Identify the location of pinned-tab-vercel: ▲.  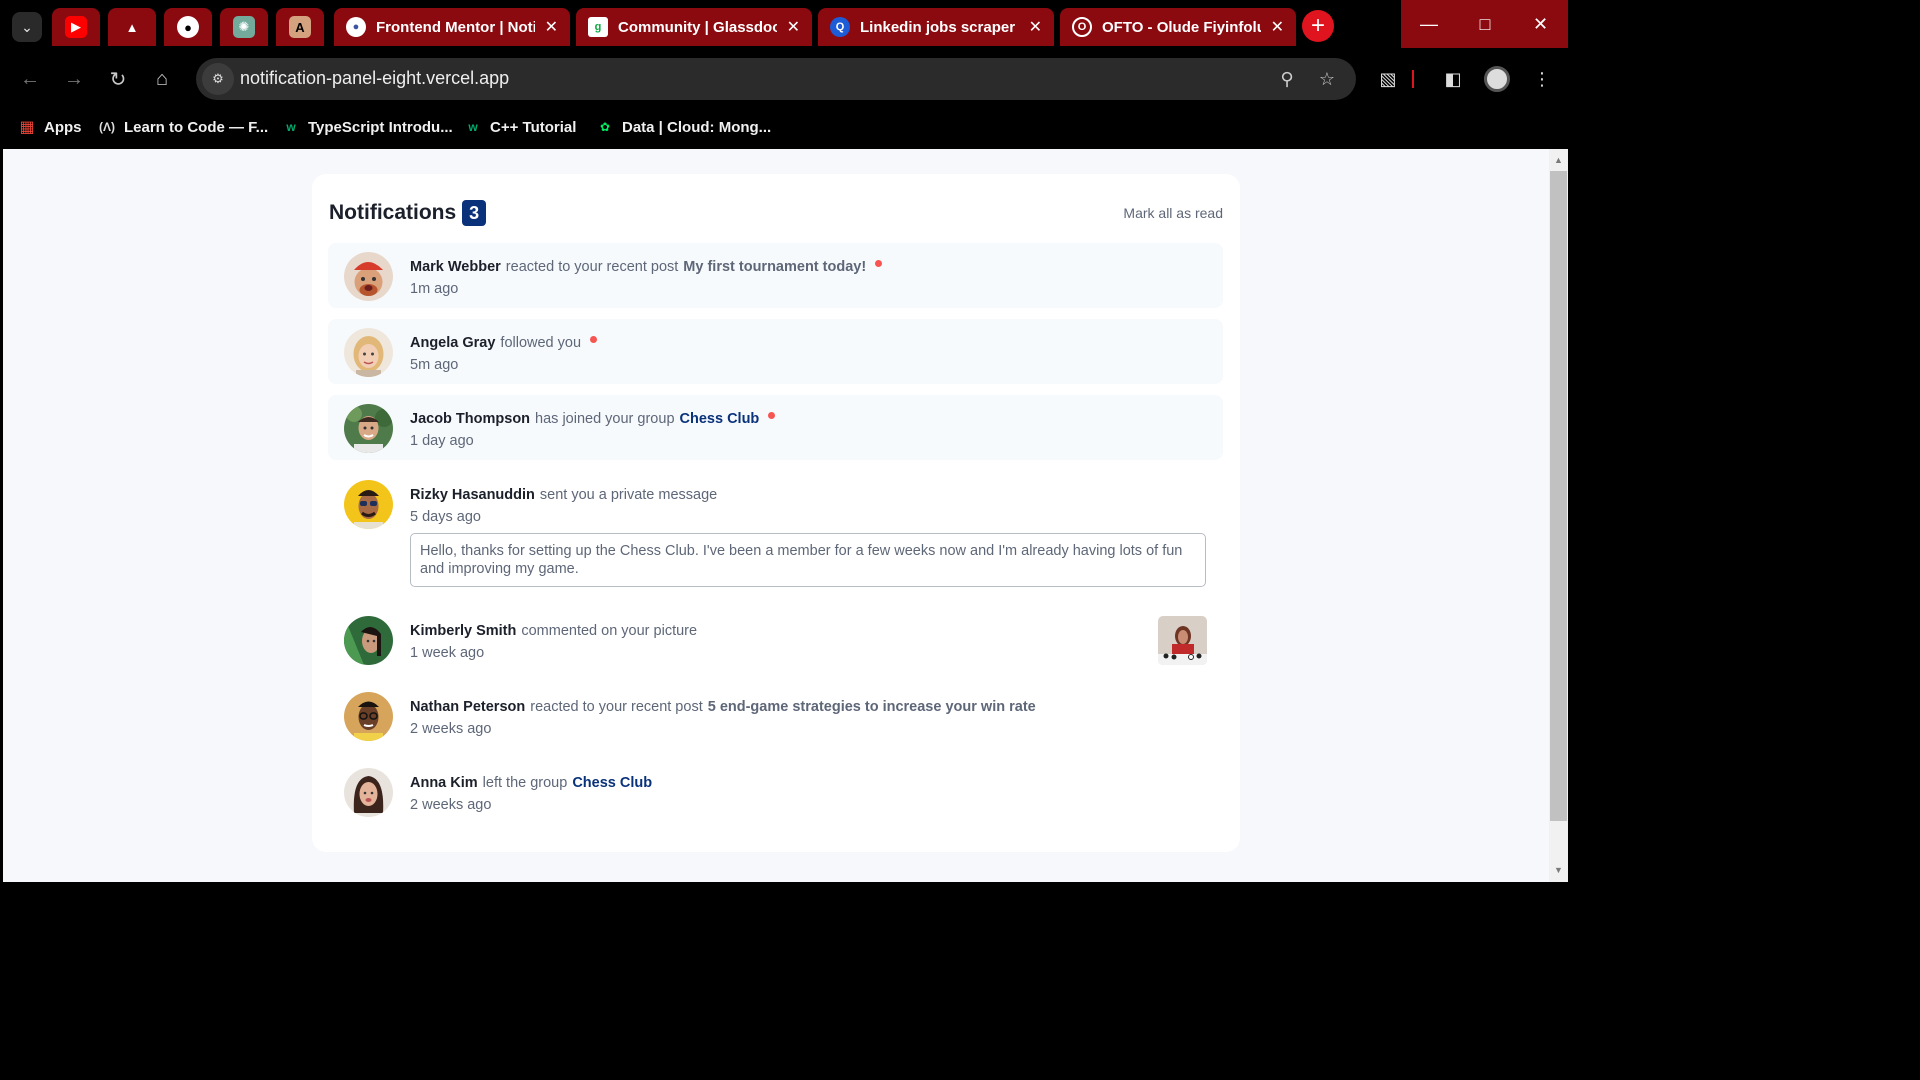
(132, 27).